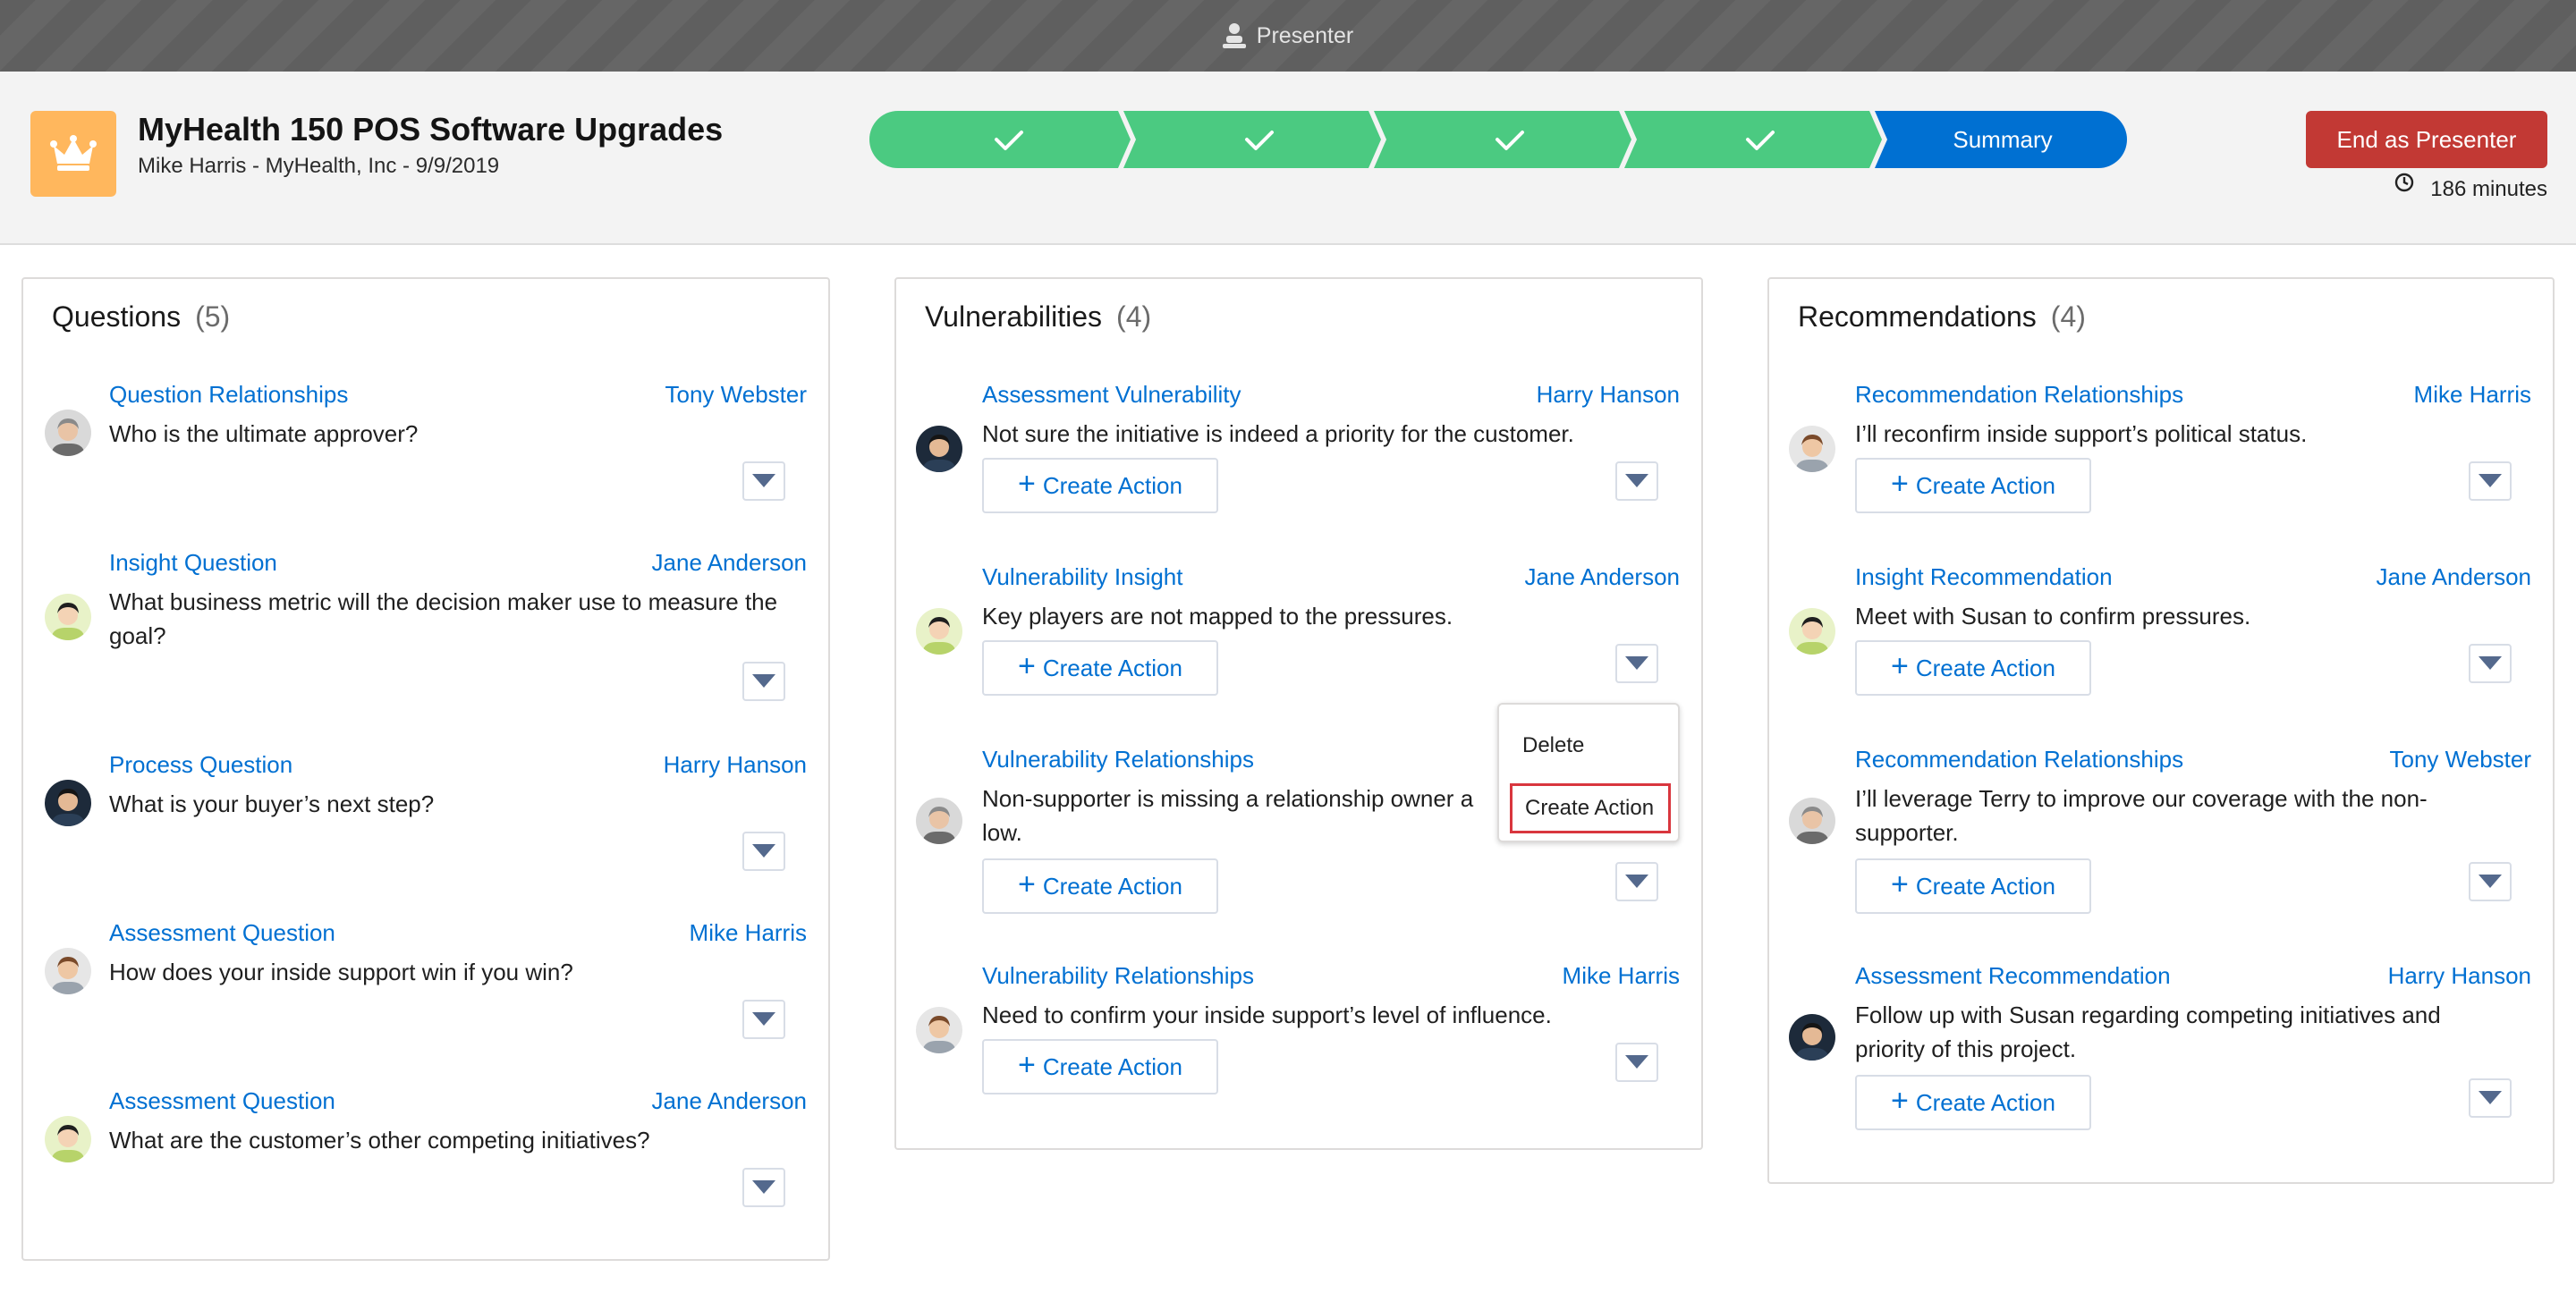 The height and width of the screenshot is (1310, 2576). What do you see at coordinates (272, 803) in the screenshot?
I see `item-text: What is your buyer’s next step?` at bounding box center [272, 803].